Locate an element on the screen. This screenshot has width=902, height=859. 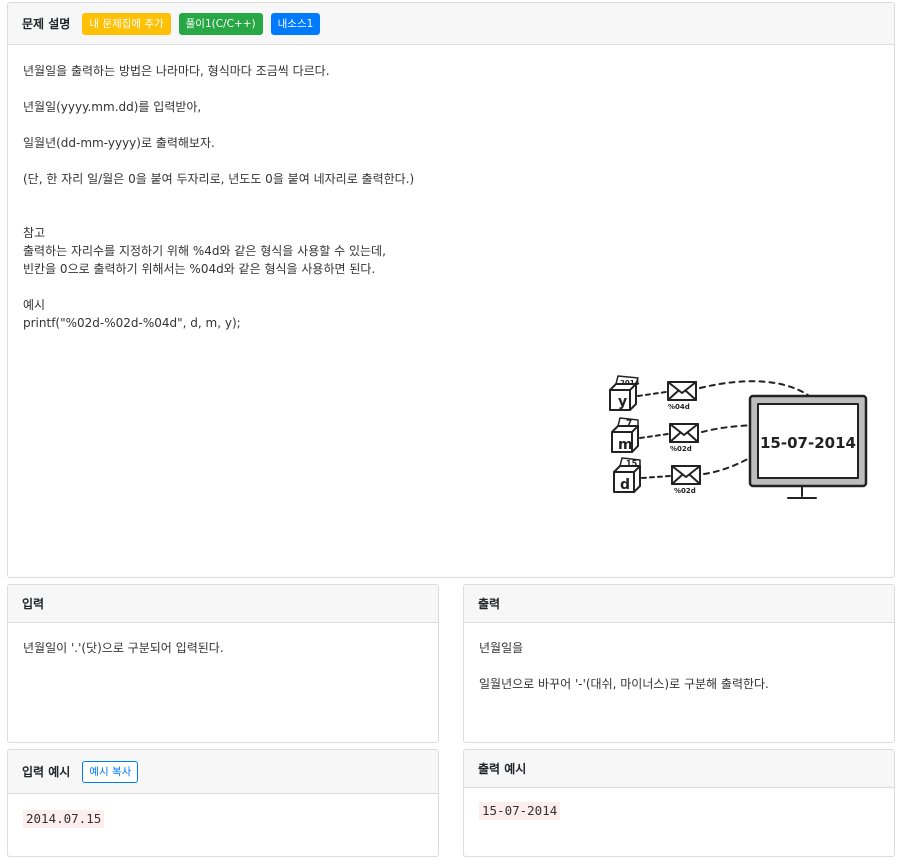
problem-header: 문제 설명 내 문제집에 추가 풀이1(C/C++) 내소스1 is located at coordinates (451, 24).